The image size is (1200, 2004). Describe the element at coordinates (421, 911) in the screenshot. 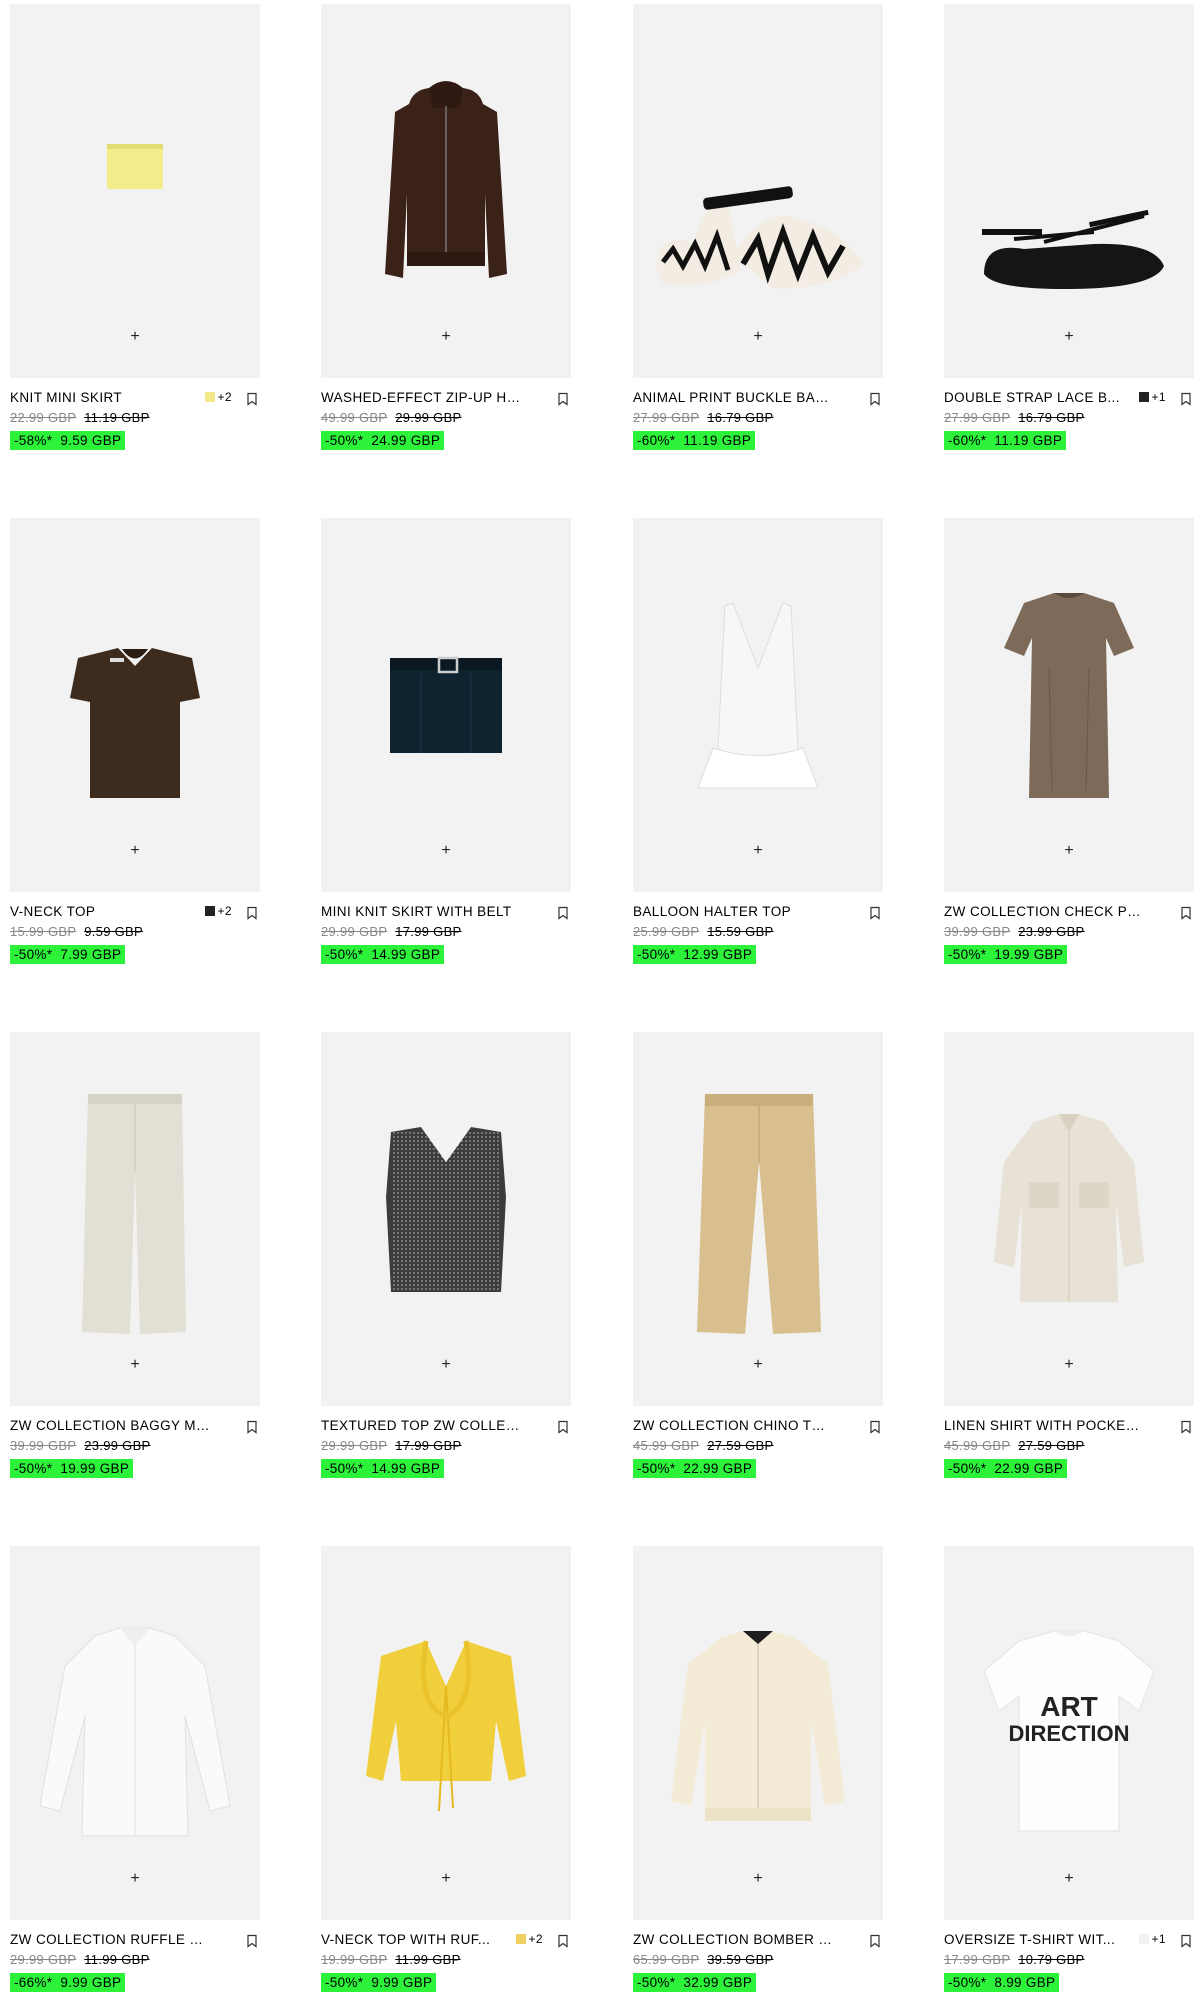

I see `product-name: MINI KNIT SKIRT WITH BELT` at that location.